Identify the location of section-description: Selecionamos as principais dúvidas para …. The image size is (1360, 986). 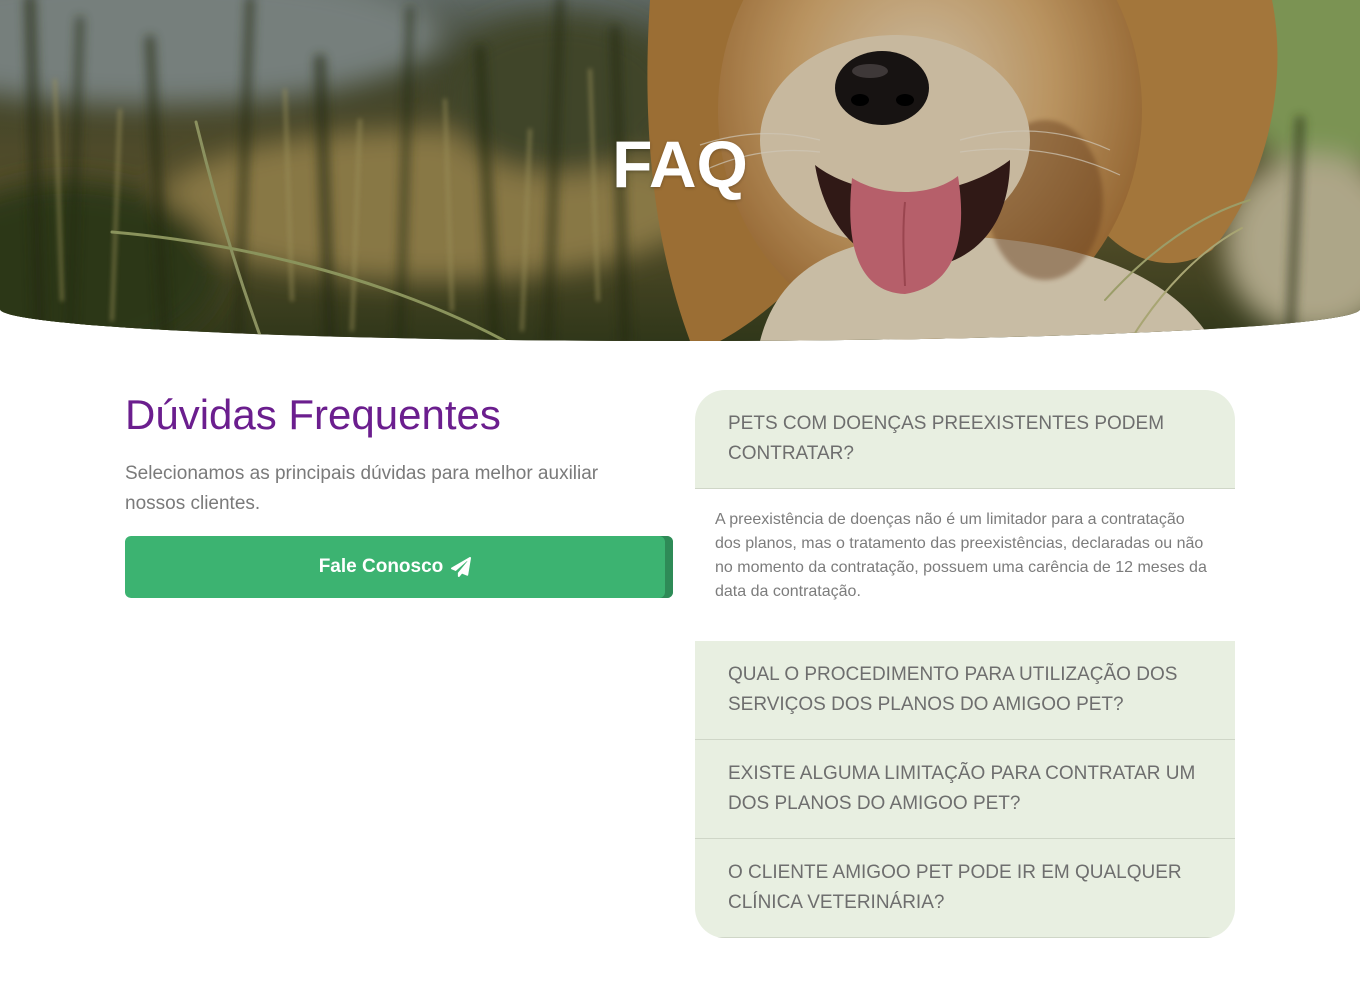
(362, 488).